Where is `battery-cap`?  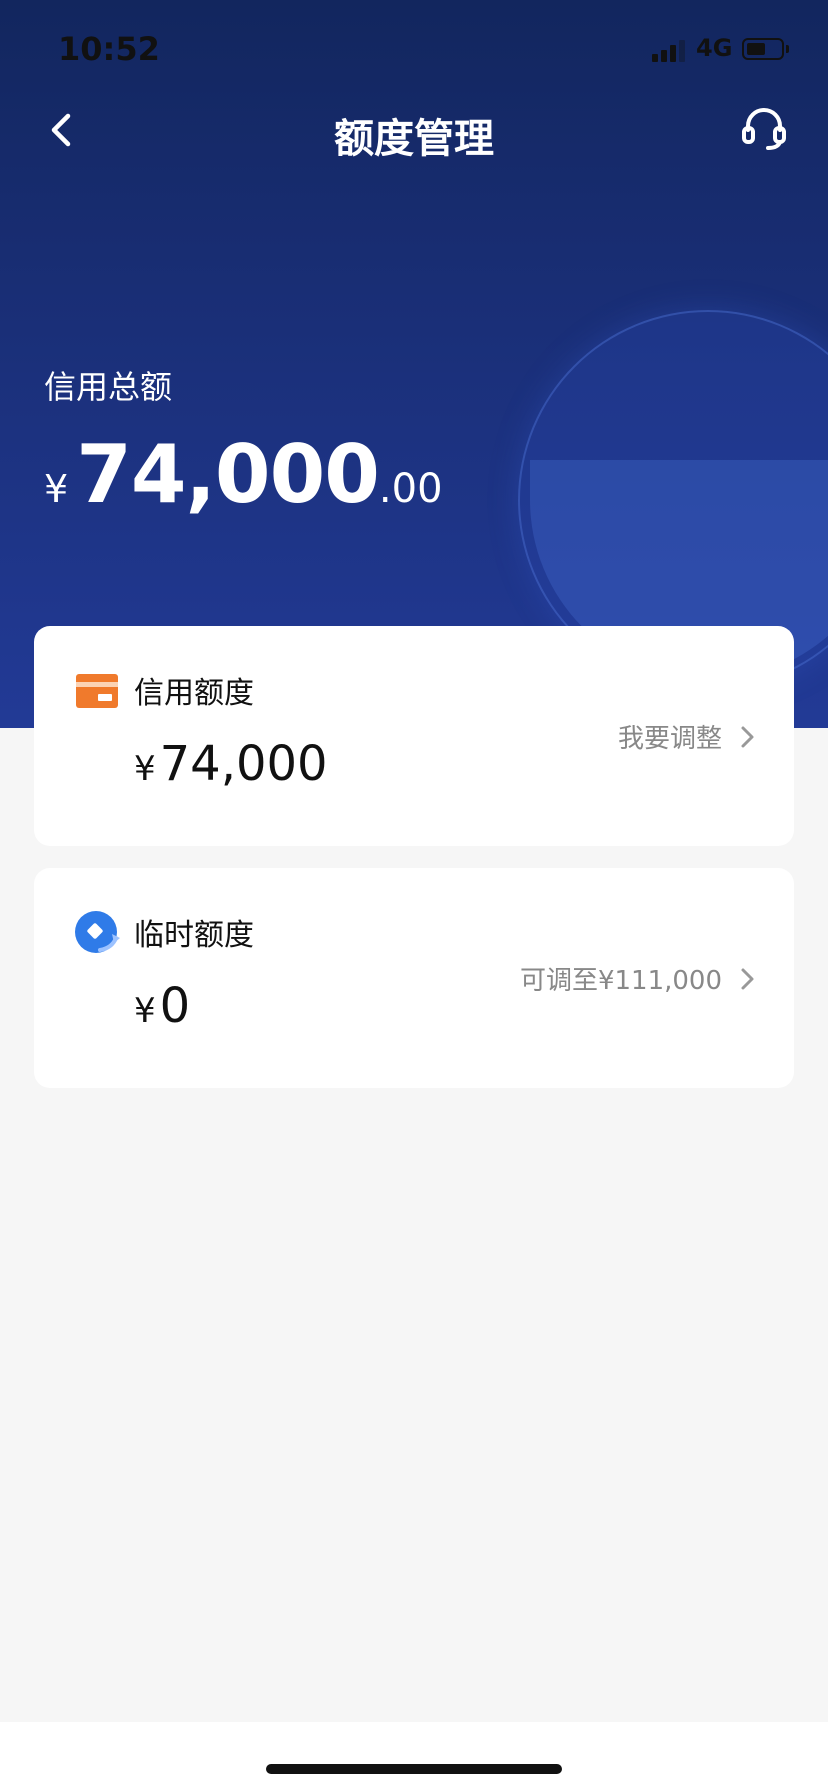
battery-cap is located at coordinates (787, 49).